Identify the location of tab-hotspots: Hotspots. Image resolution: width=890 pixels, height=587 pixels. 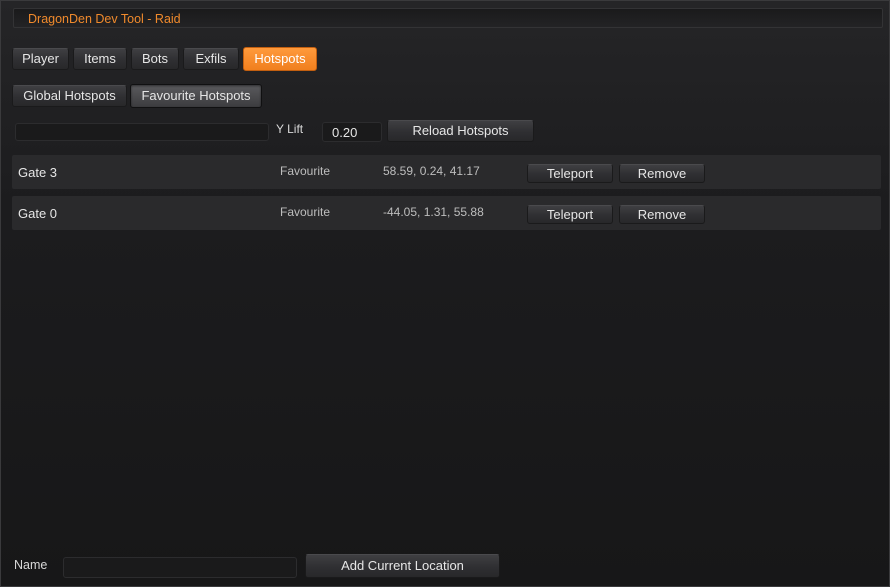
(280, 59).